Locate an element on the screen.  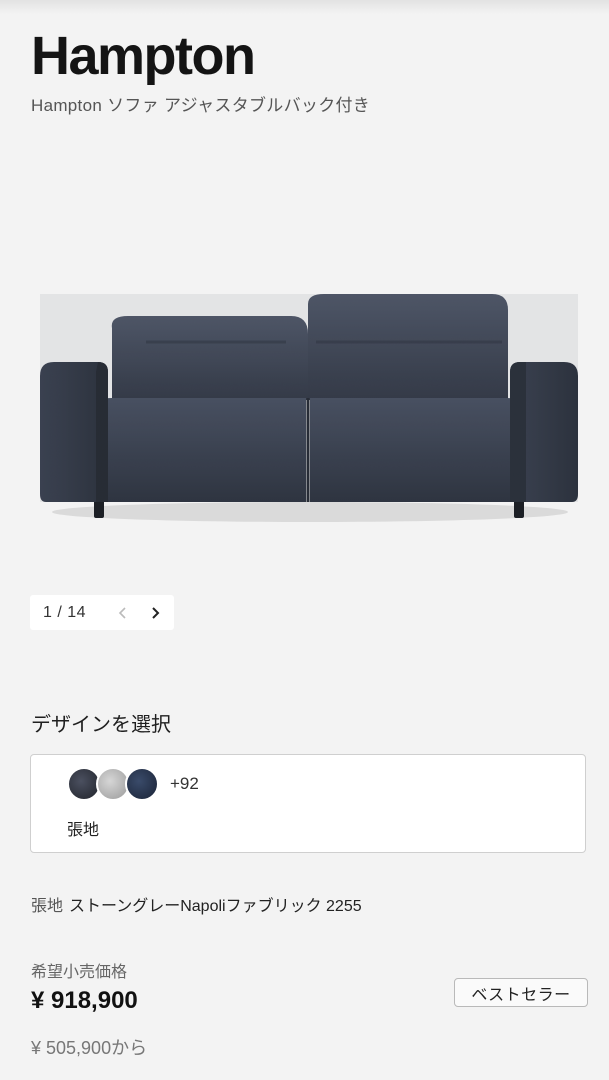
product-title: Hampton is located at coordinates (143, 56).